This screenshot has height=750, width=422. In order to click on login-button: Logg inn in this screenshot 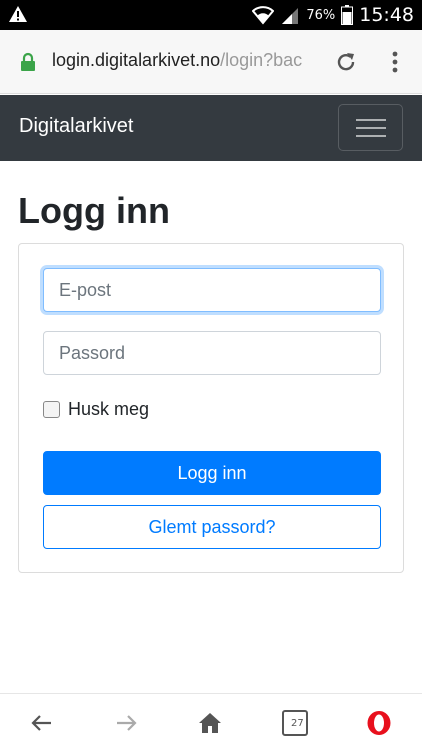, I will do `click(212, 473)`.